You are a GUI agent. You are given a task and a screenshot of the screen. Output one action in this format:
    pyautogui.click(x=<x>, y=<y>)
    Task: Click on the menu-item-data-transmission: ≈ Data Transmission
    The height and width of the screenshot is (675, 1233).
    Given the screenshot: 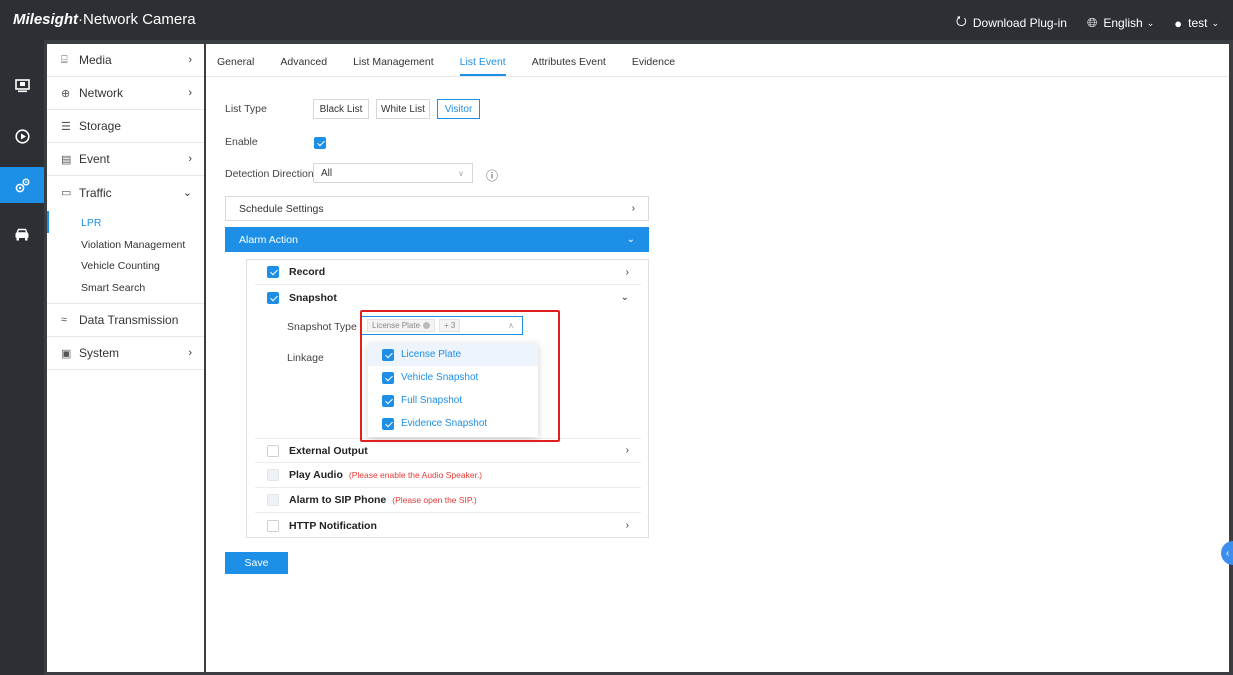 What is the action you would take?
    pyautogui.click(x=125, y=320)
    